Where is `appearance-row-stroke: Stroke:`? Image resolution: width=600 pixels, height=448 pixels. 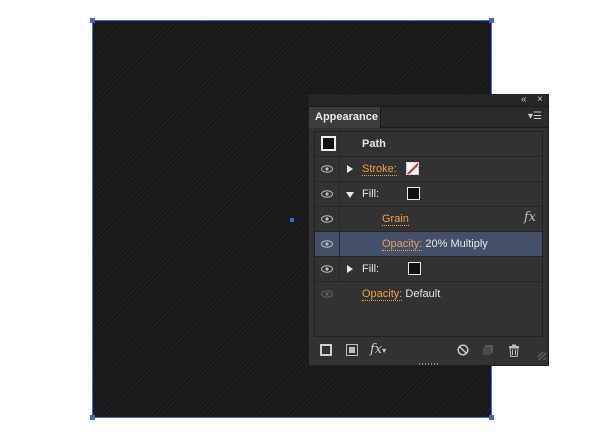 appearance-row-stroke: Stroke: is located at coordinates (428, 169).